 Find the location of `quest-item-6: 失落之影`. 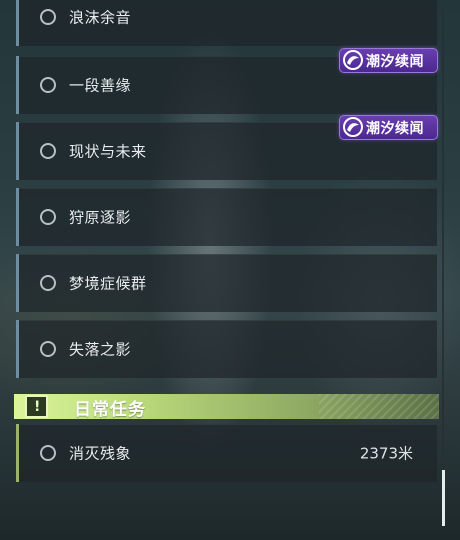

quest-item-6: 失落之影 is located at coordinates (226, 349).